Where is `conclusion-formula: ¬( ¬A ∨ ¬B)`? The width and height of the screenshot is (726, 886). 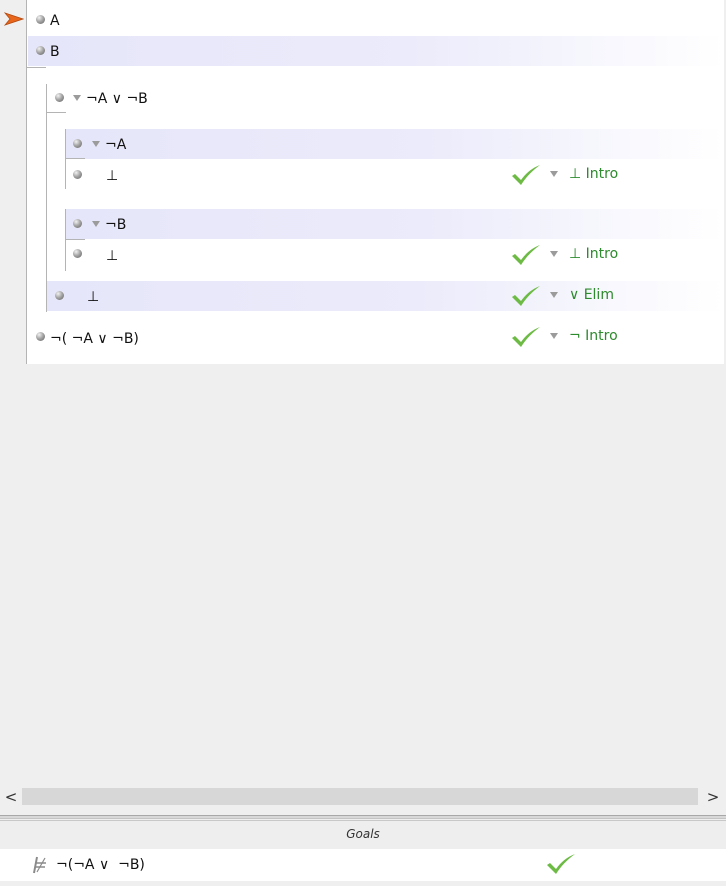 conclusion-formula: ¬( ¬A ∨ ¬B) is located at coordinates (94, 339).